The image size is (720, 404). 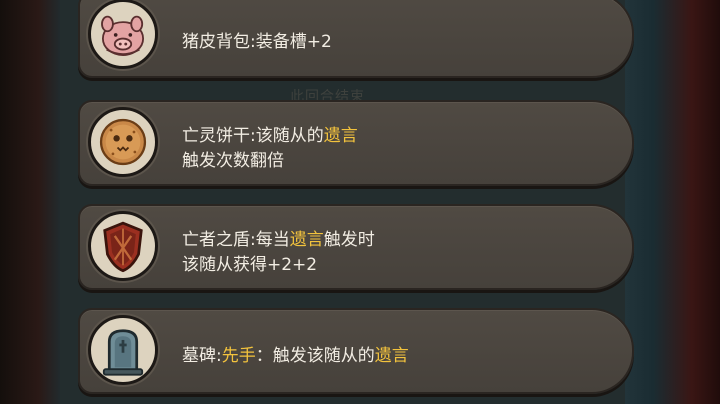 What do you see at coordinates (270, 149) in the screenshot?
I see `item-description: 亡灵饼干:该随从的遗言 触发次数翻倍` at bounding box center [270, 149].